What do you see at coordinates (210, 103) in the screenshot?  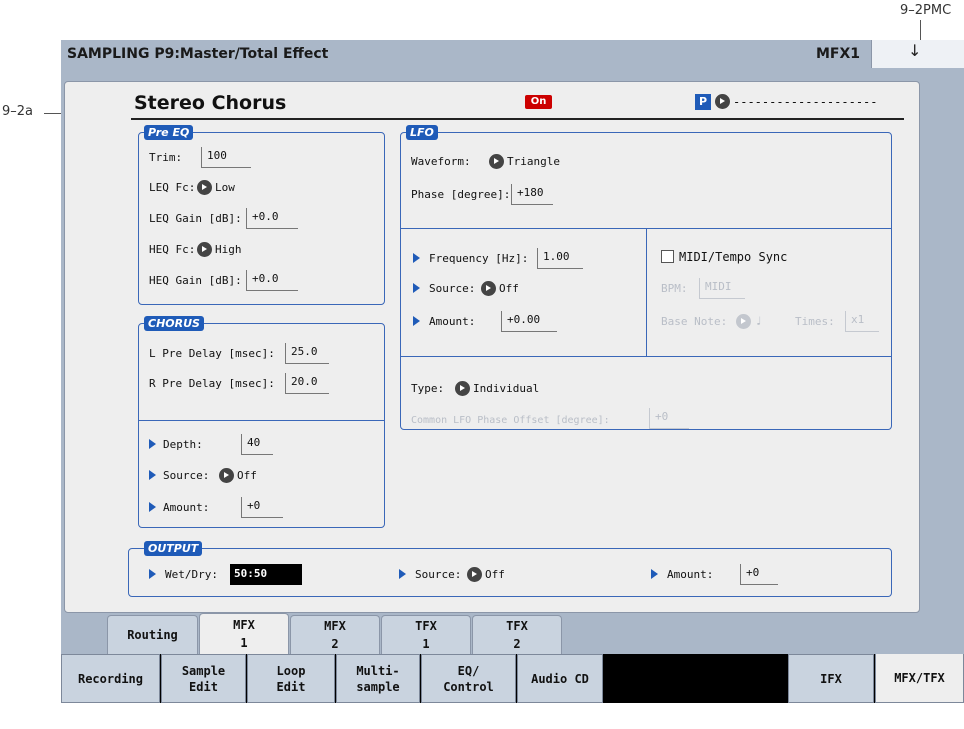 I see `effect-name: Stereo Chorus` at bounding box center [210, 103].